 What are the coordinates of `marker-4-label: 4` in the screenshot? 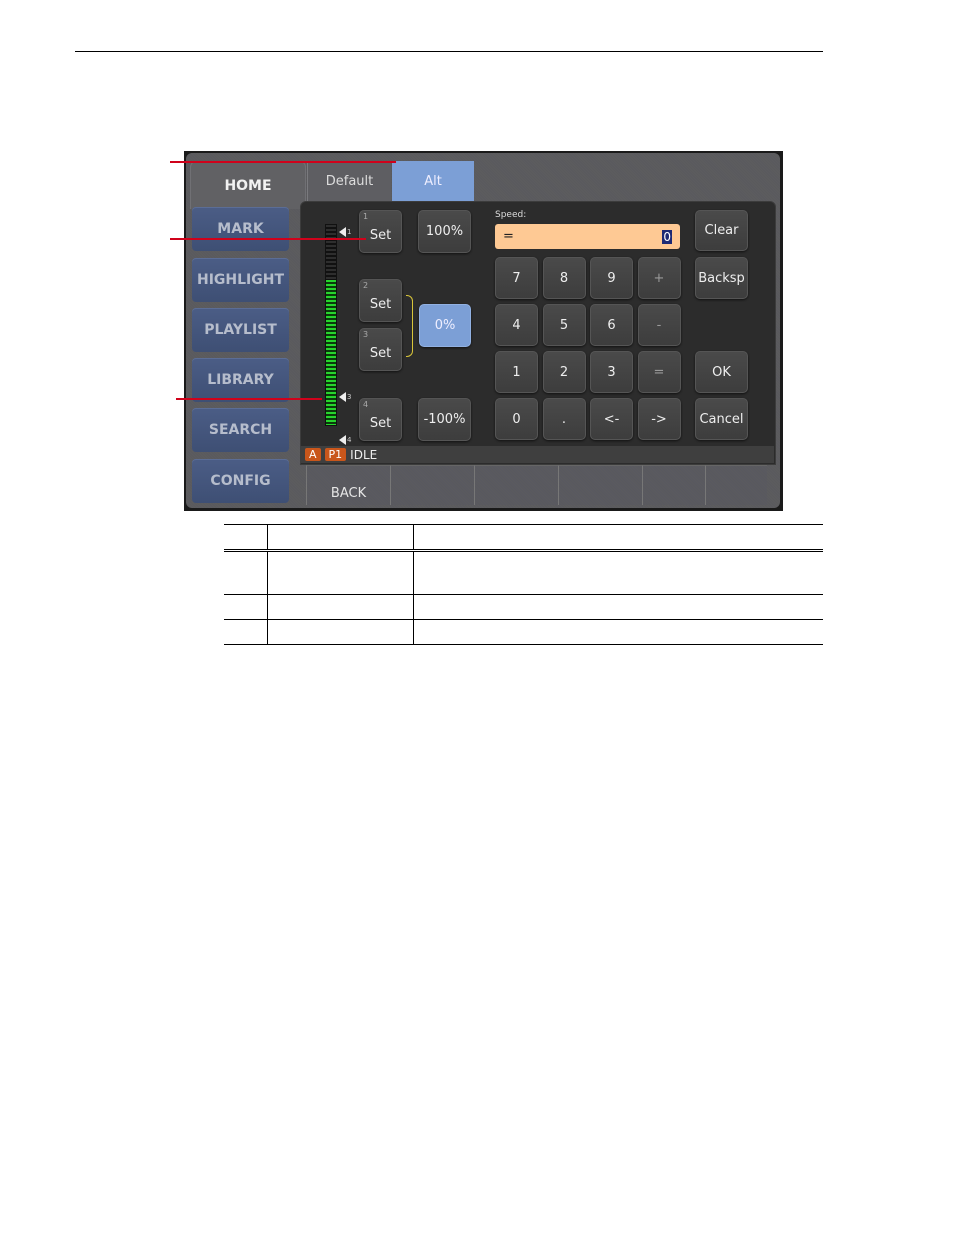 It's located at (349, 440).